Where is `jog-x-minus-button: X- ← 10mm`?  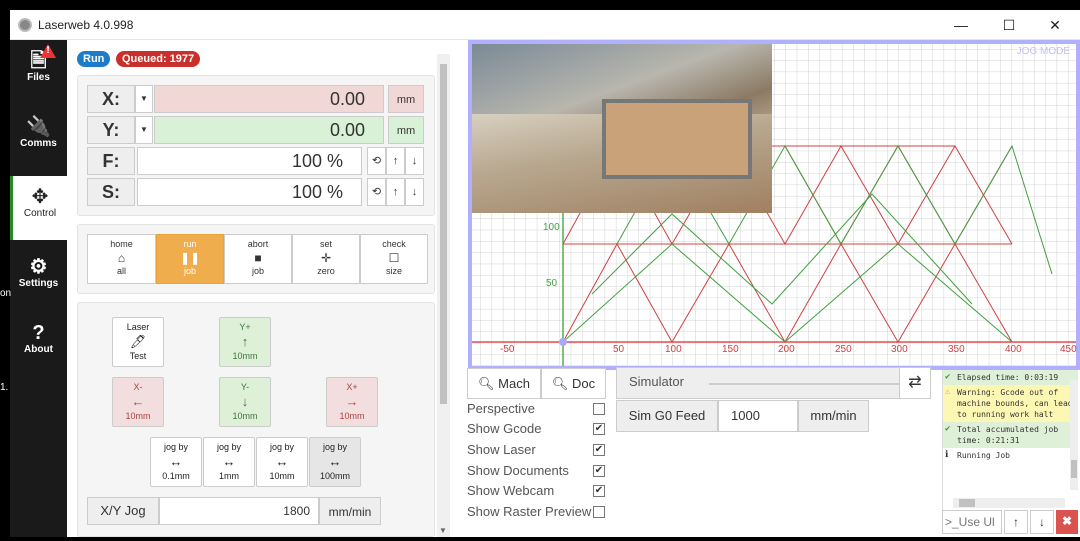
jog-x-minus-button: X- ← 10mm is located at coordinates (138, 402).